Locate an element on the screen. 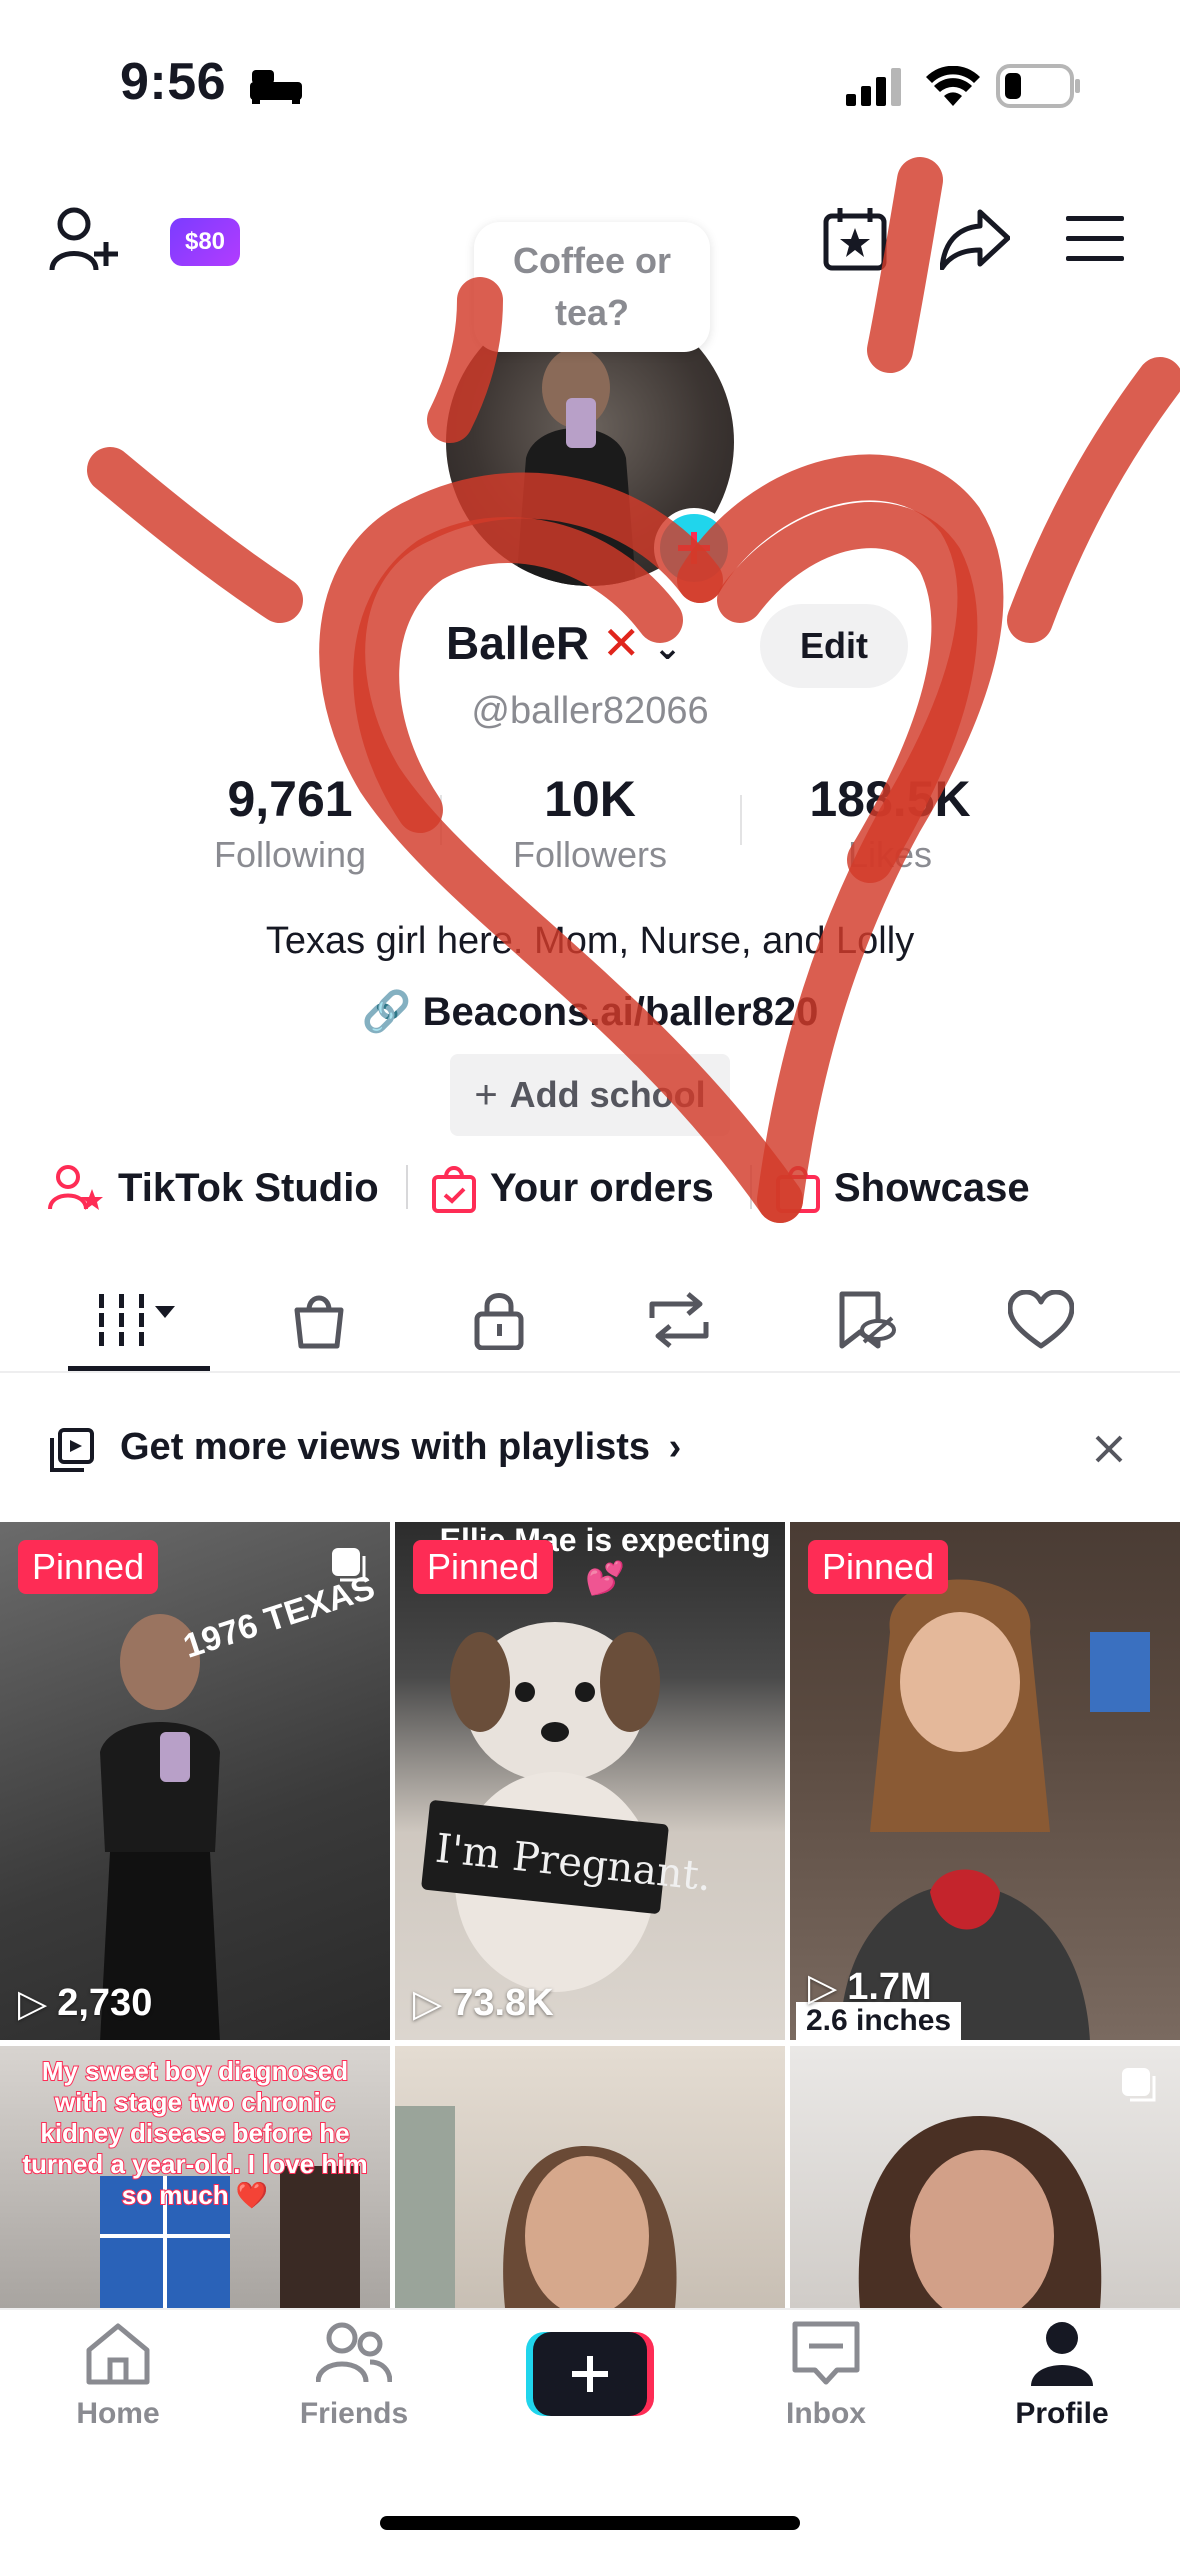  repost-icon is located at coordinates (679, 1320).